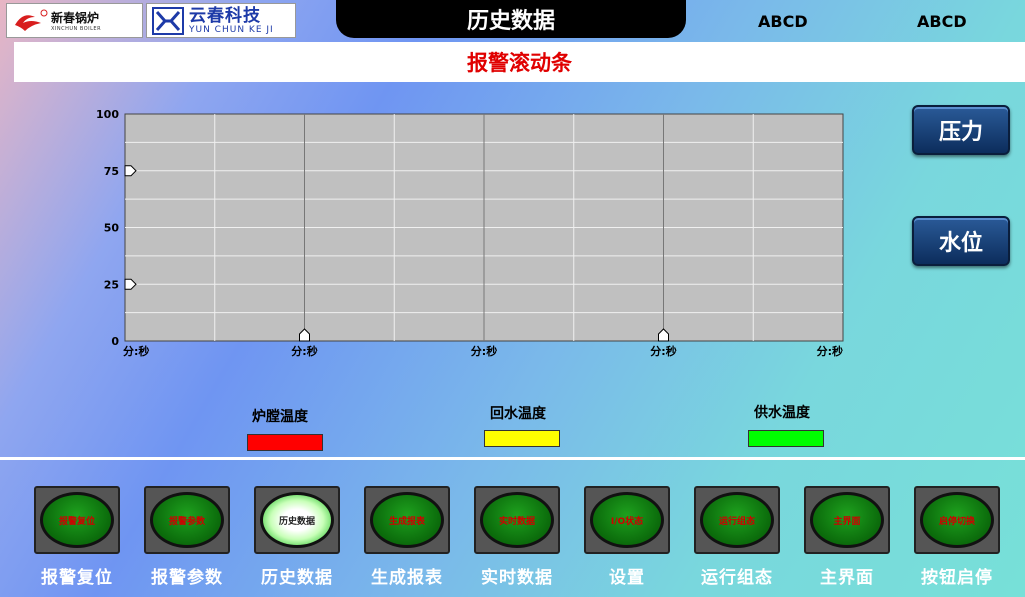 The height and width of the screenshot is (597, 1025). I want to click on legend-label-return-water-temp: 回水温度, so click(518, 414).